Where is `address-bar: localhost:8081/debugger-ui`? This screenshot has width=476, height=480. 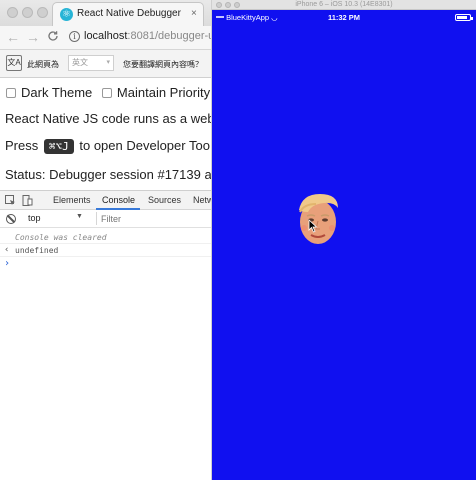 address-bar: localhost:8081/debugger-ui is located at coordinates (148, 36).